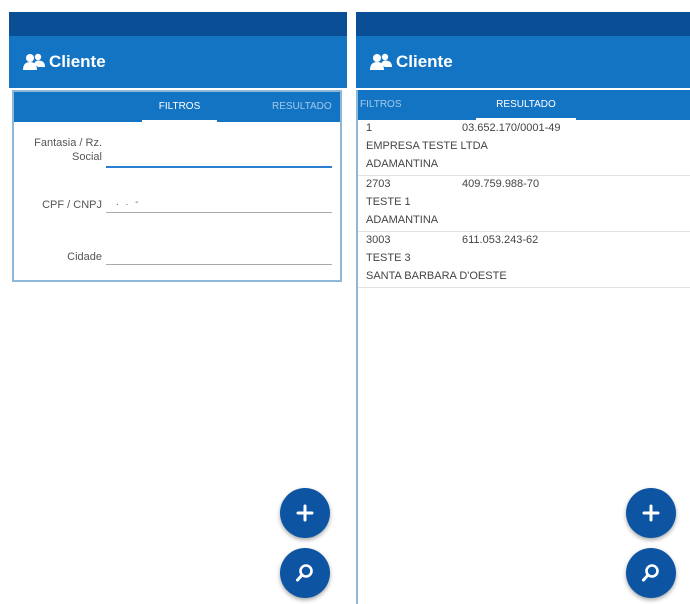  I want to click on name-field-row: Fantasia / Rz. Social, so click(177, 153).